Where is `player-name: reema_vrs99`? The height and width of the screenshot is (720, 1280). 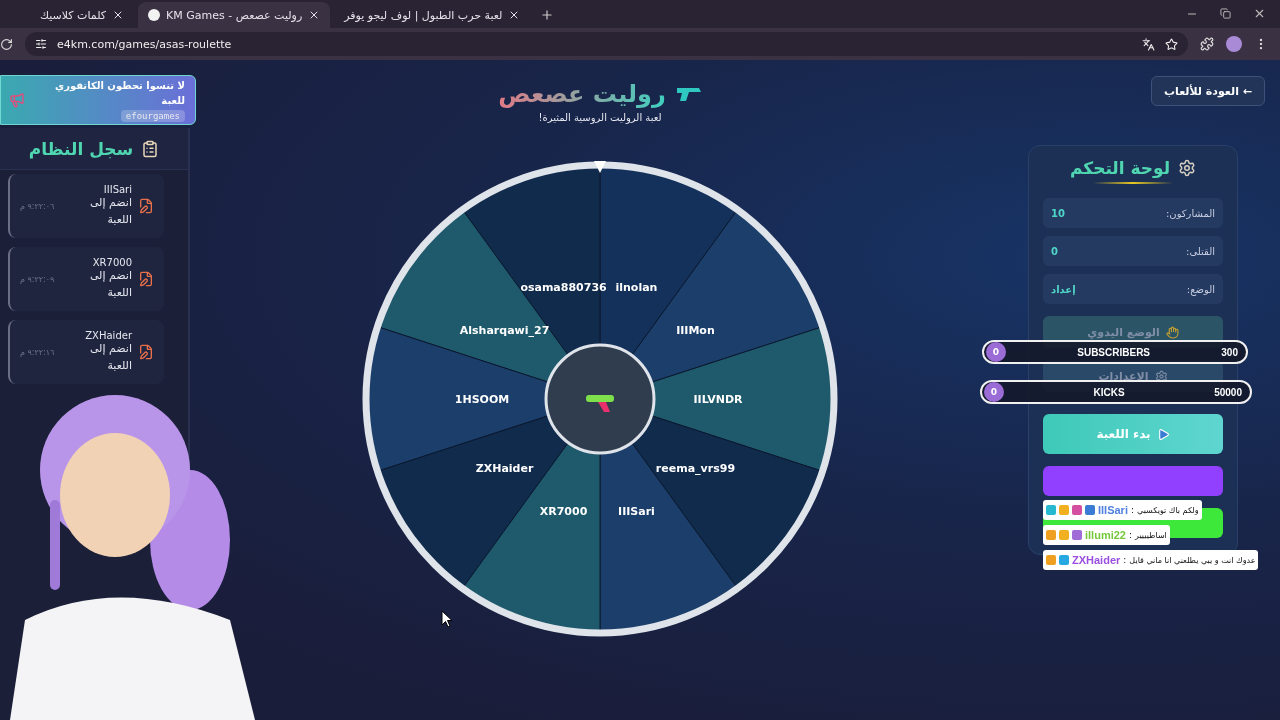
player-name: reema_vrs99 is located at coordinates (695, 469).